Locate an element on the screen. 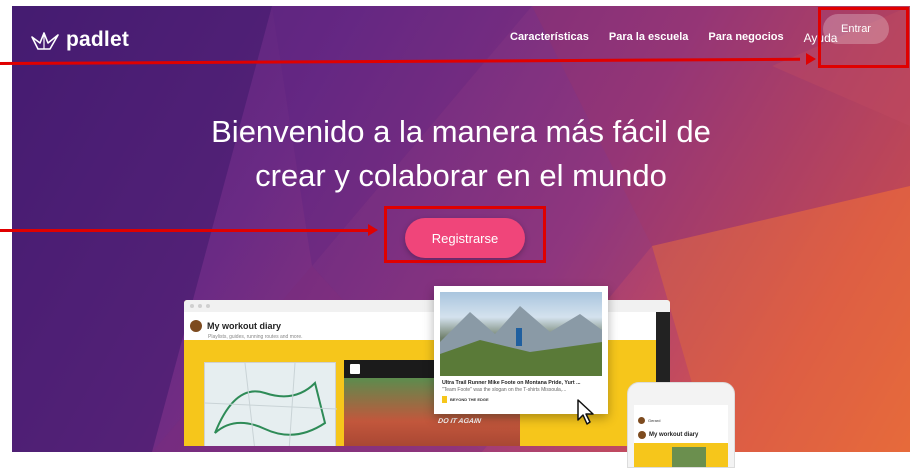 The height and width of the screenshot is (468, 919). brand-name: padlet is located at coordinates (98, 39).